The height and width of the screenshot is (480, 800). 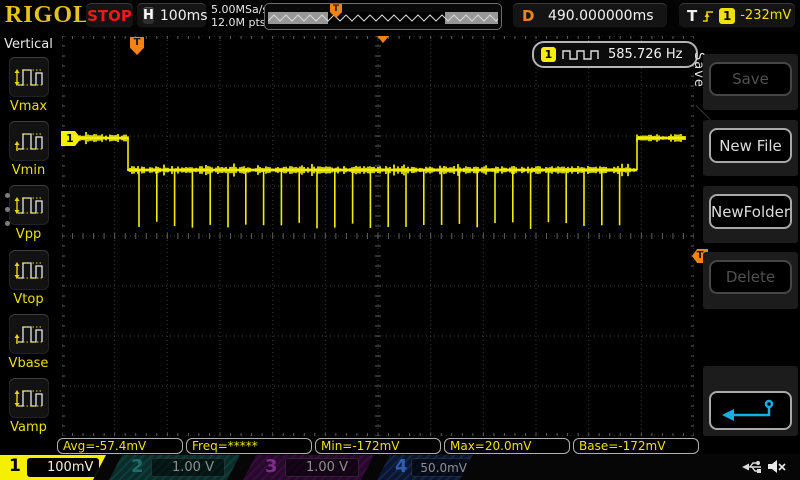 I want to click on delete-button: Delete, so click(x=750, y=277).